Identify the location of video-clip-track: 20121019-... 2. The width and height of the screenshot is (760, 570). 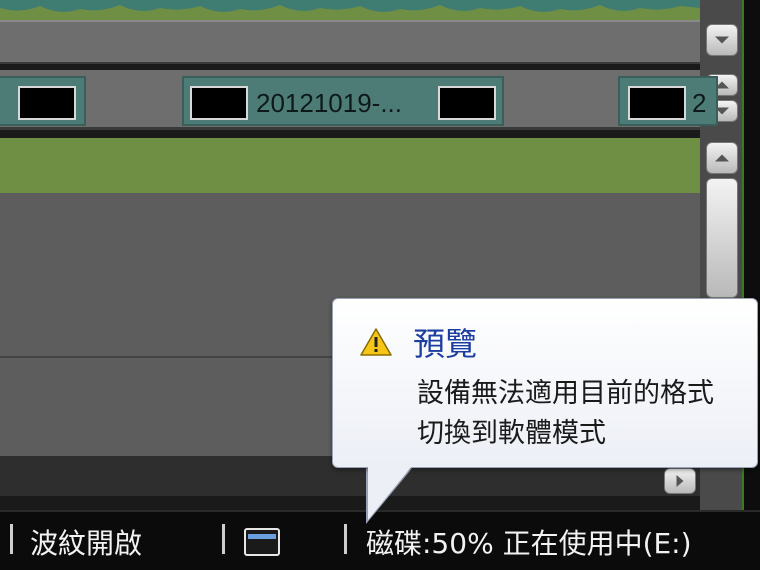
(359, 100).